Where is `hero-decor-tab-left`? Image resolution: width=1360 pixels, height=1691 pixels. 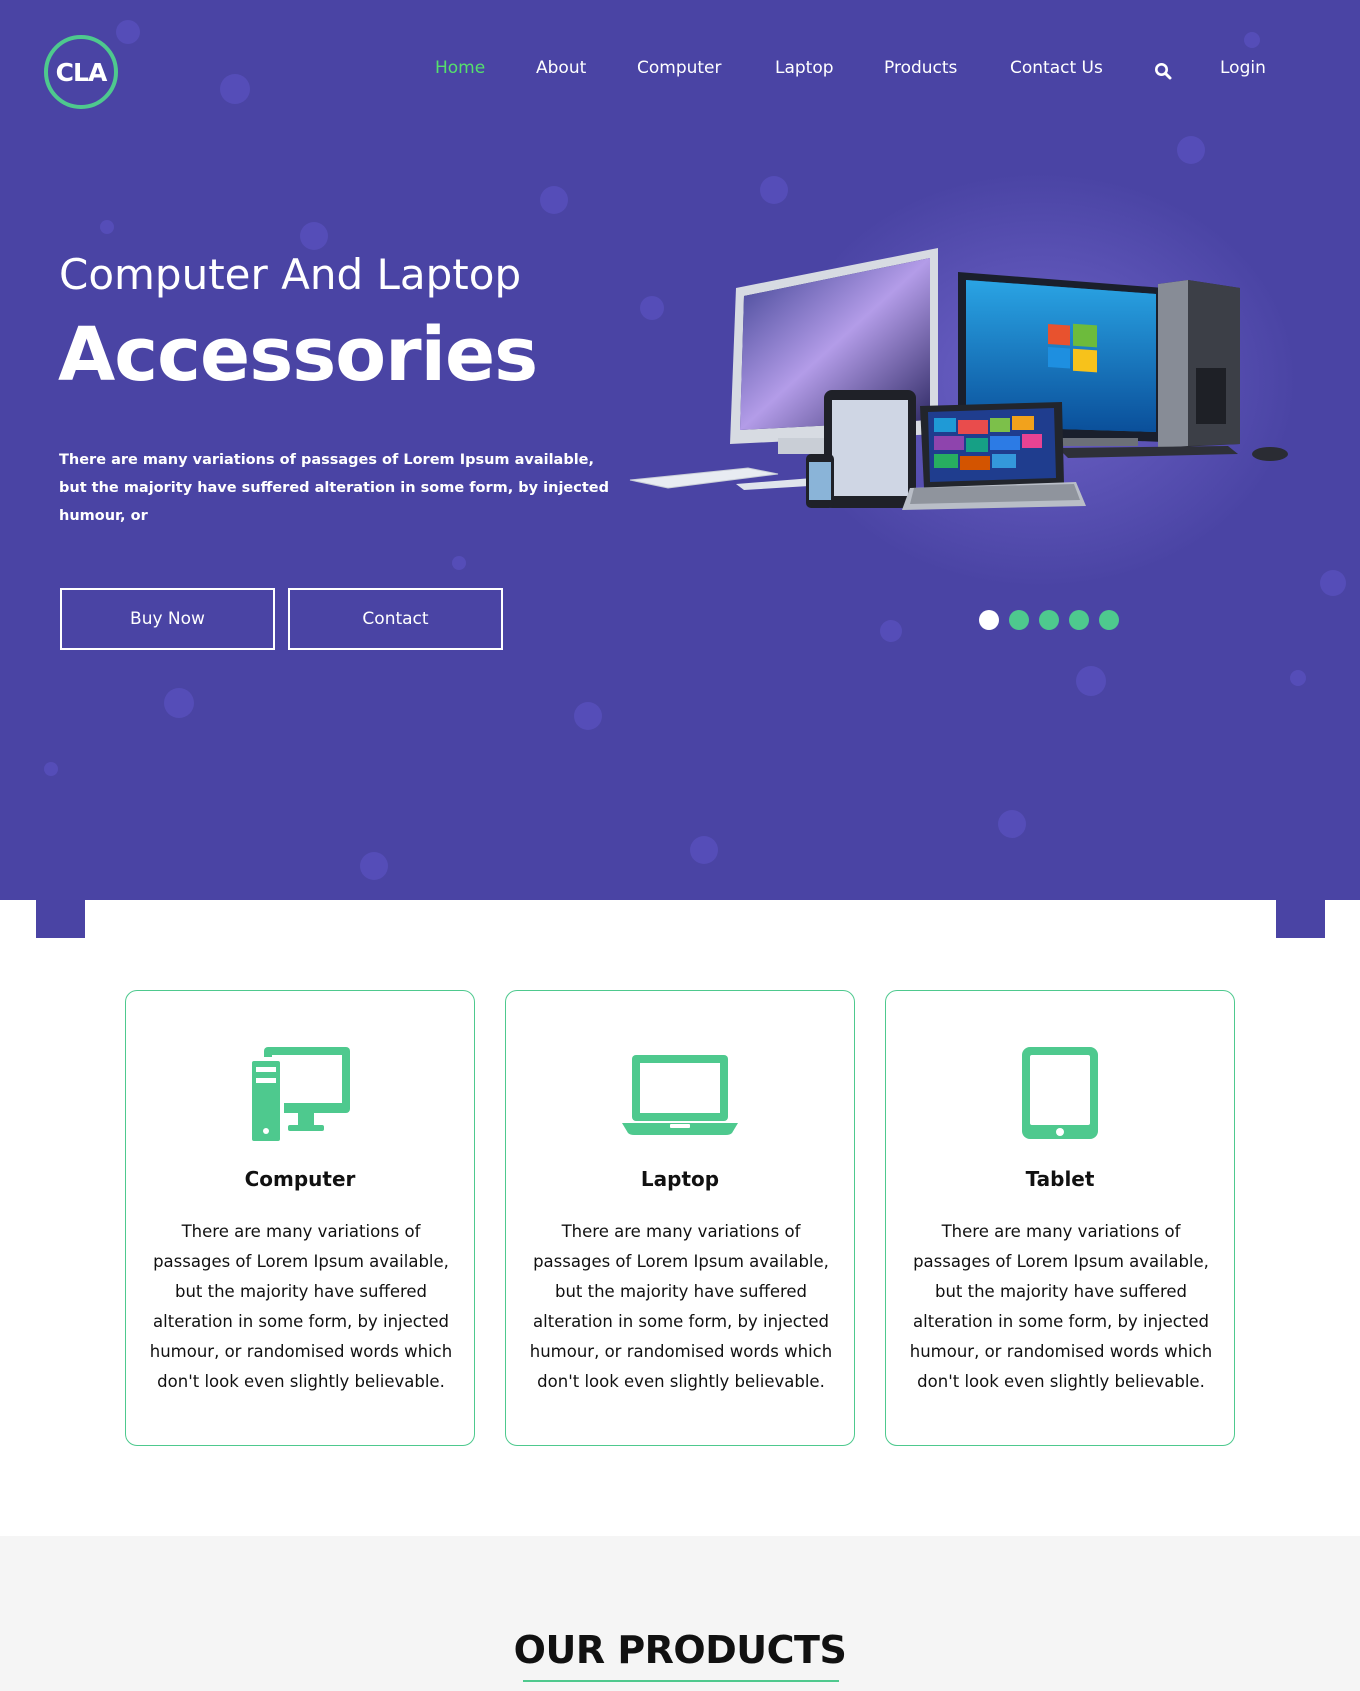
hero-decor-tab-left is located at coordinates (60, 919).